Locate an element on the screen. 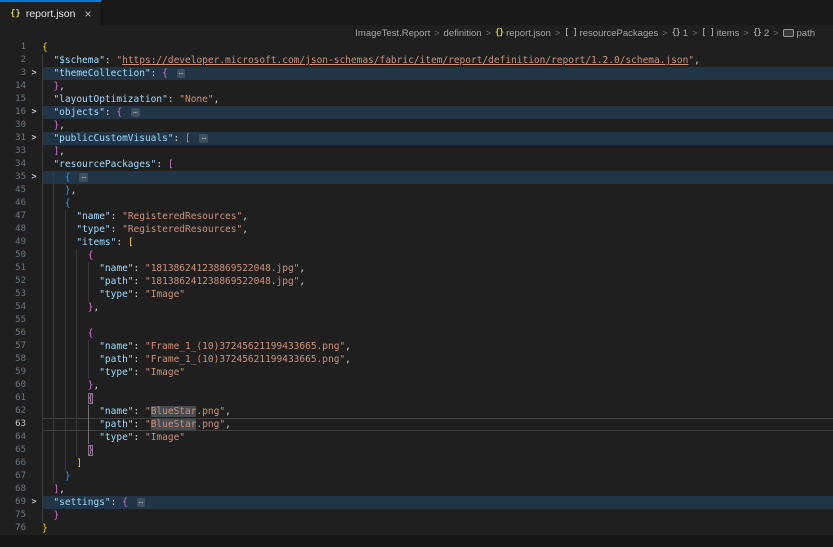 The height and width of the screenshot is (547, 833). breadcrumb-item: path is located at coordinates (798, 33).